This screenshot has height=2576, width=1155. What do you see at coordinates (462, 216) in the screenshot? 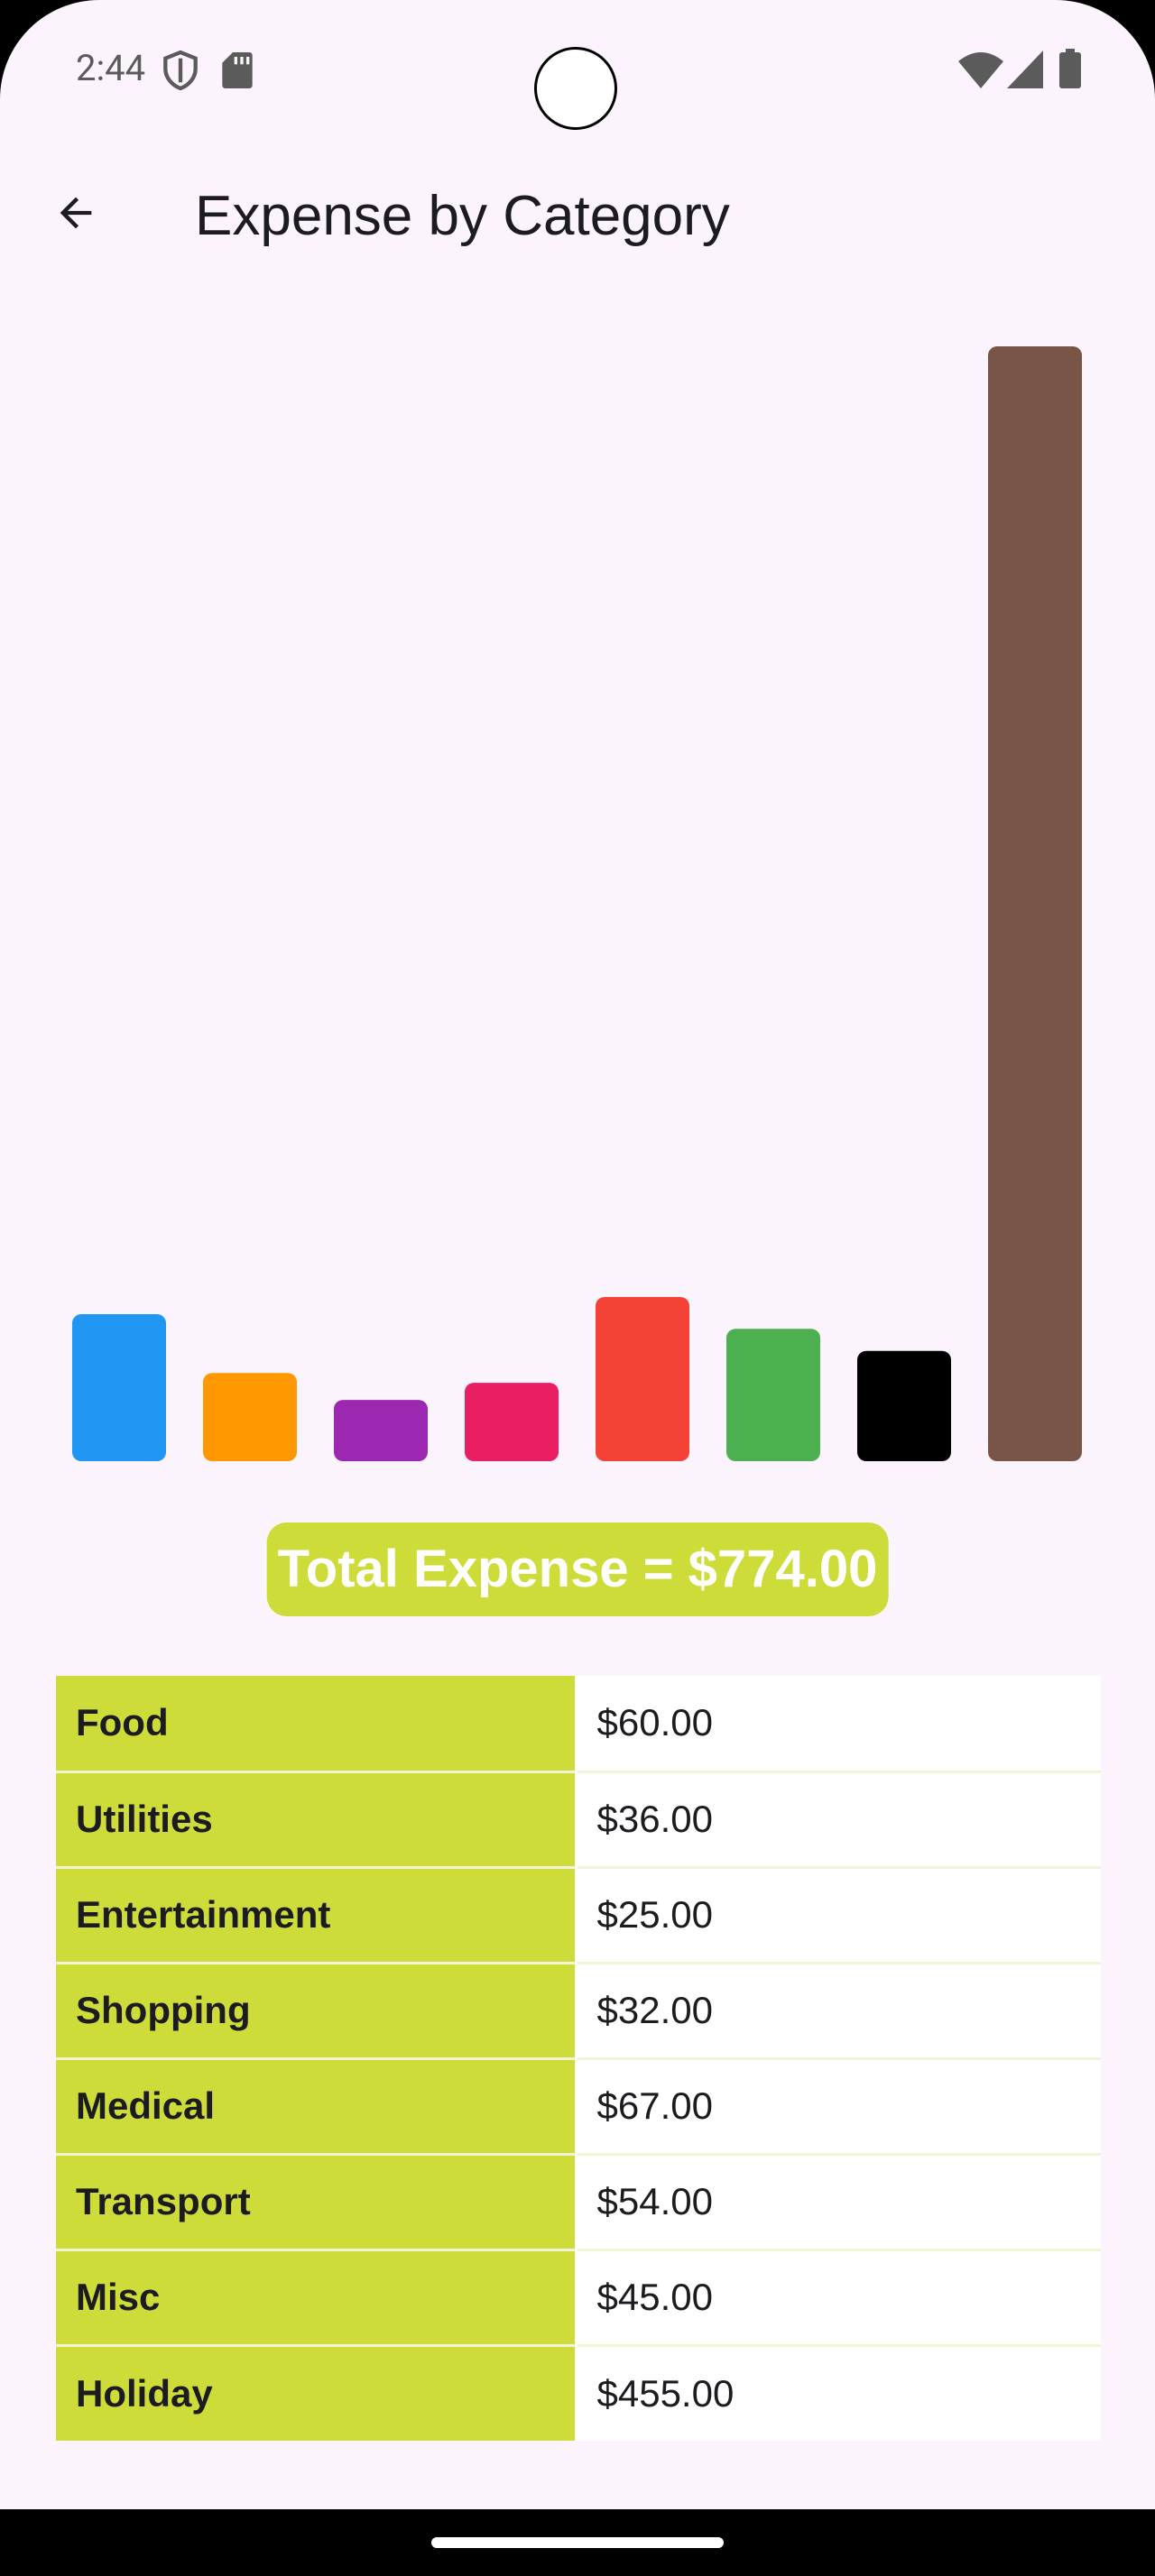
I see `page-title: Expense by Category` at bounding box center [462, 216].